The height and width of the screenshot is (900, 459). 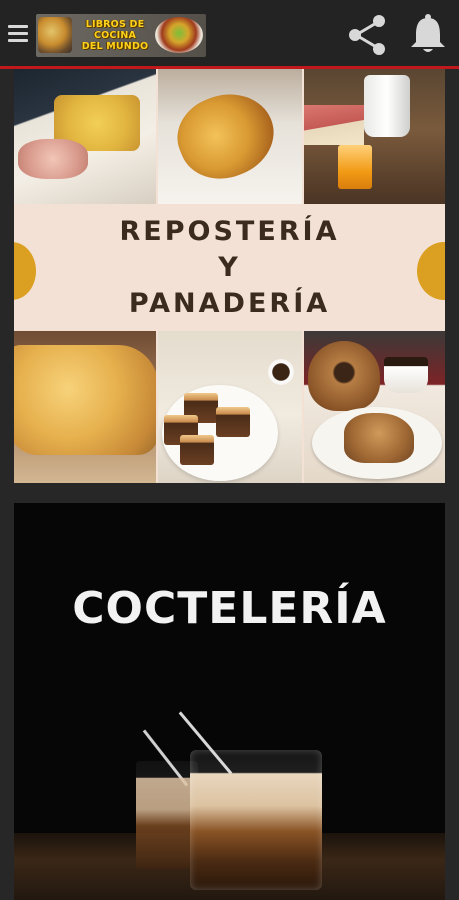 I want to click on category-title-line-3: PANADERÍA, so click(x=229, y=303).